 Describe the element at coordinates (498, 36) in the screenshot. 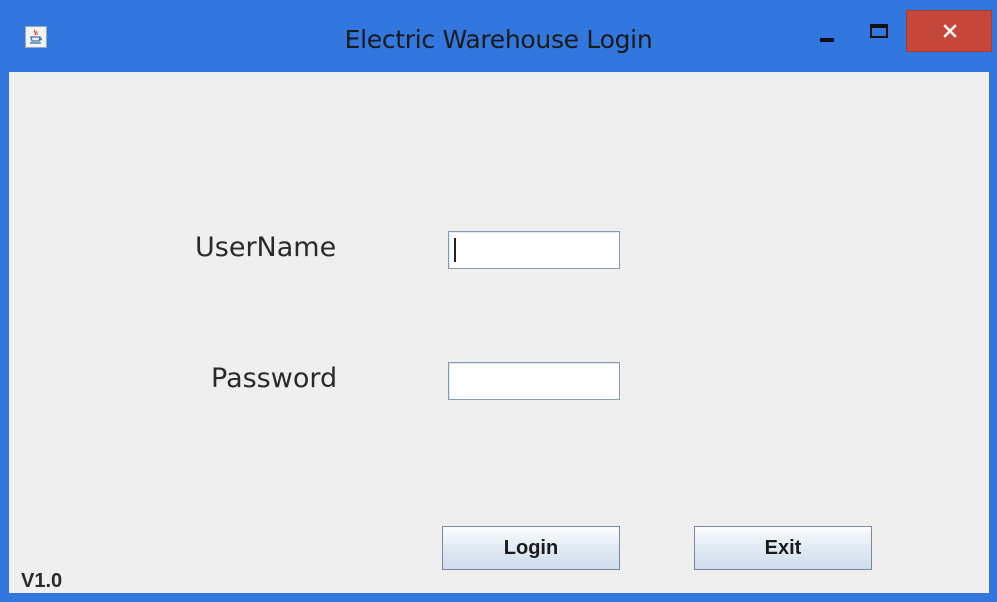

I see `title-bar: Electric Warehouse Login` at that location.